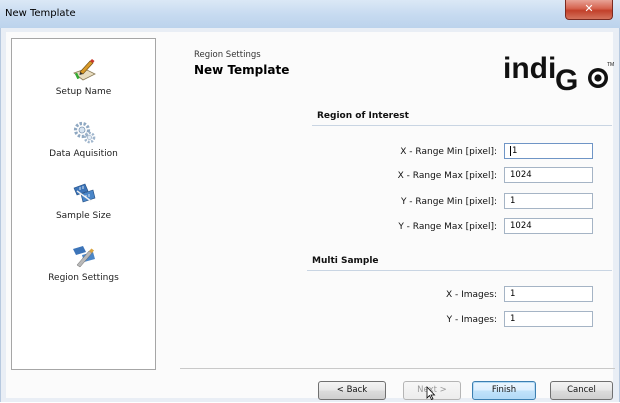  I want to click on page-title: New Template, so click(242, 70).